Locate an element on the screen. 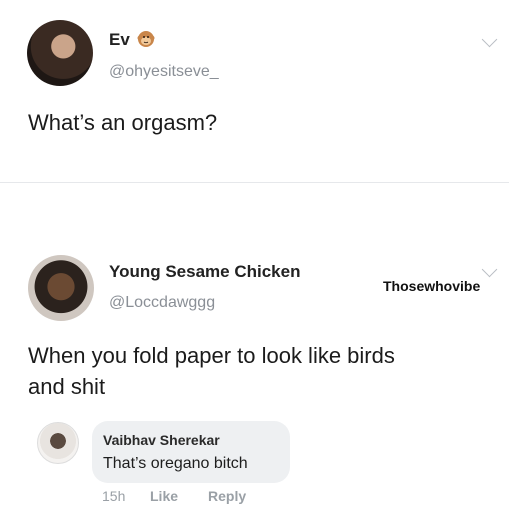  comment-text: That’s oregano bitch is located at coordinates (175, 463).